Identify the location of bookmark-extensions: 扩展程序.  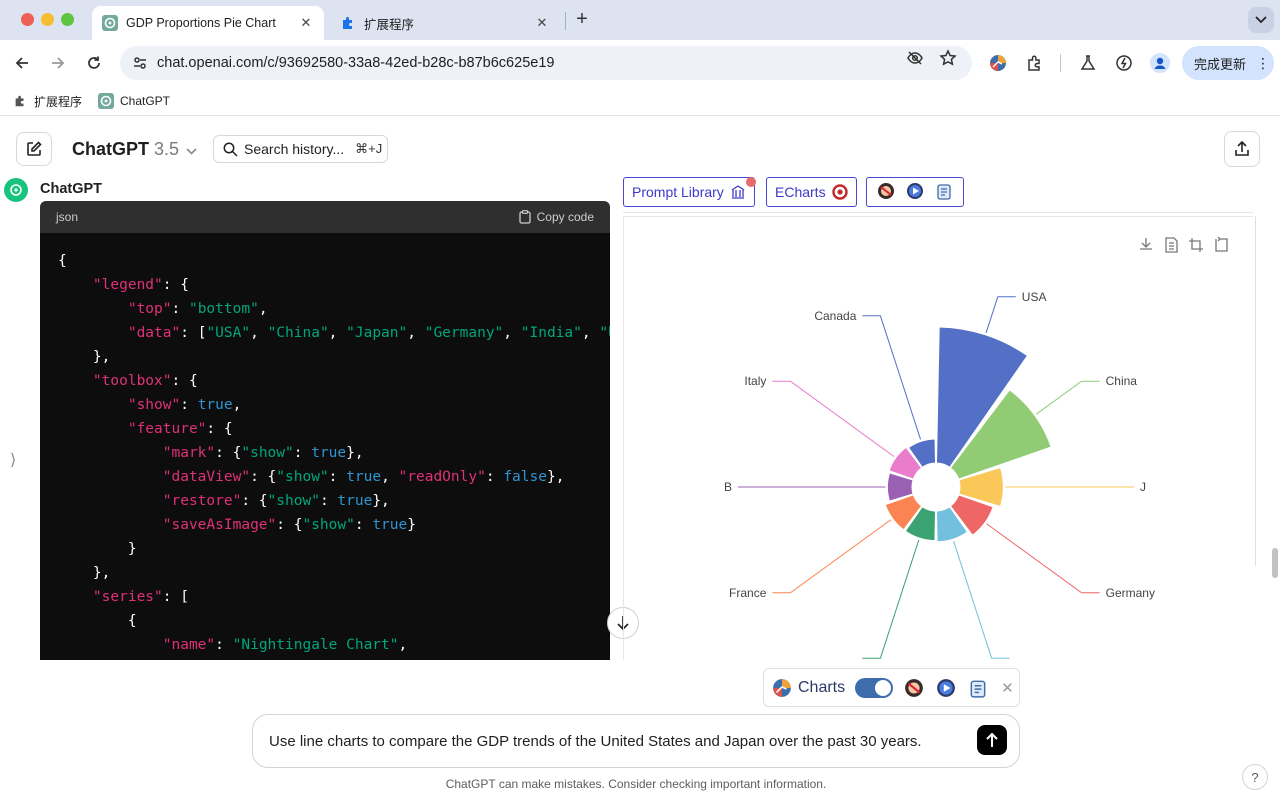
(47, 101).